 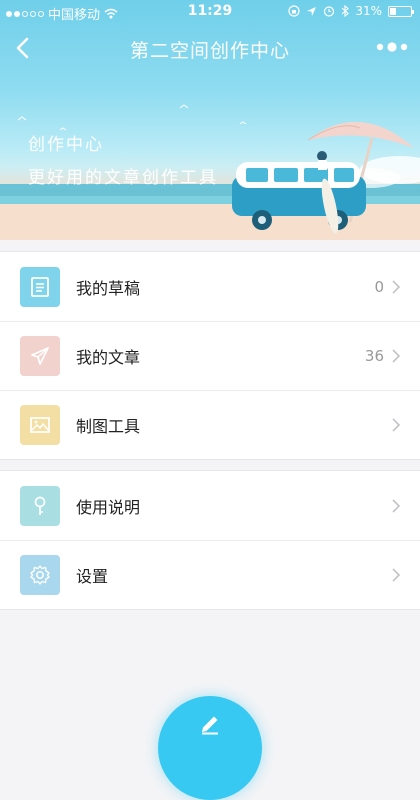 I want to click on menu-item-count: 0, so click(x=379, y=286).